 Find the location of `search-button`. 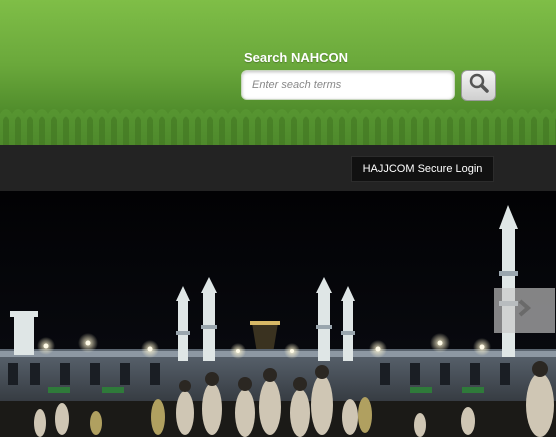

search-button is located at coordinates (478, 85).